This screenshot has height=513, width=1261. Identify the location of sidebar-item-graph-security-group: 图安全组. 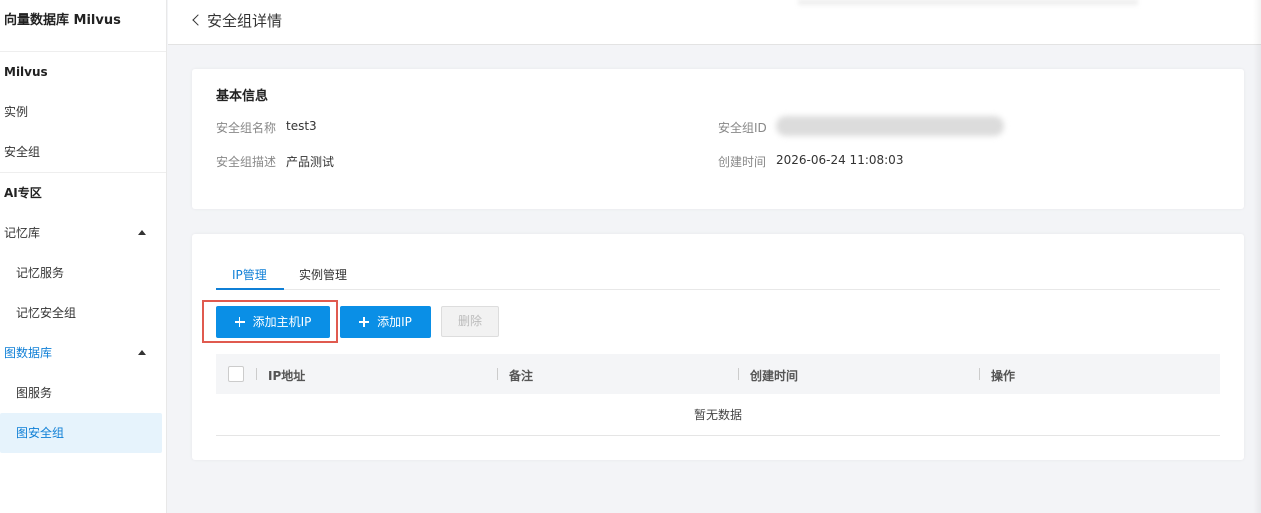
(81, 433).